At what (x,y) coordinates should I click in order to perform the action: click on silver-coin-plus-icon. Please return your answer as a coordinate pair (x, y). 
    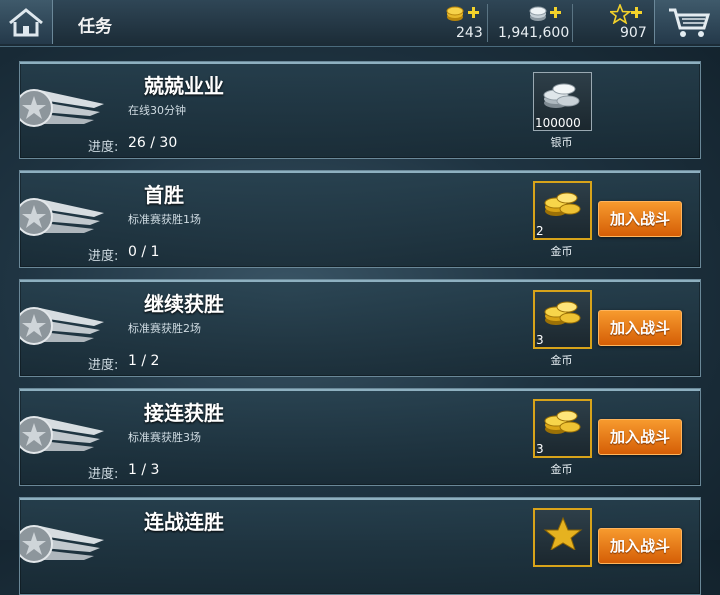
    Looking at the image, I should click on (545, 13).